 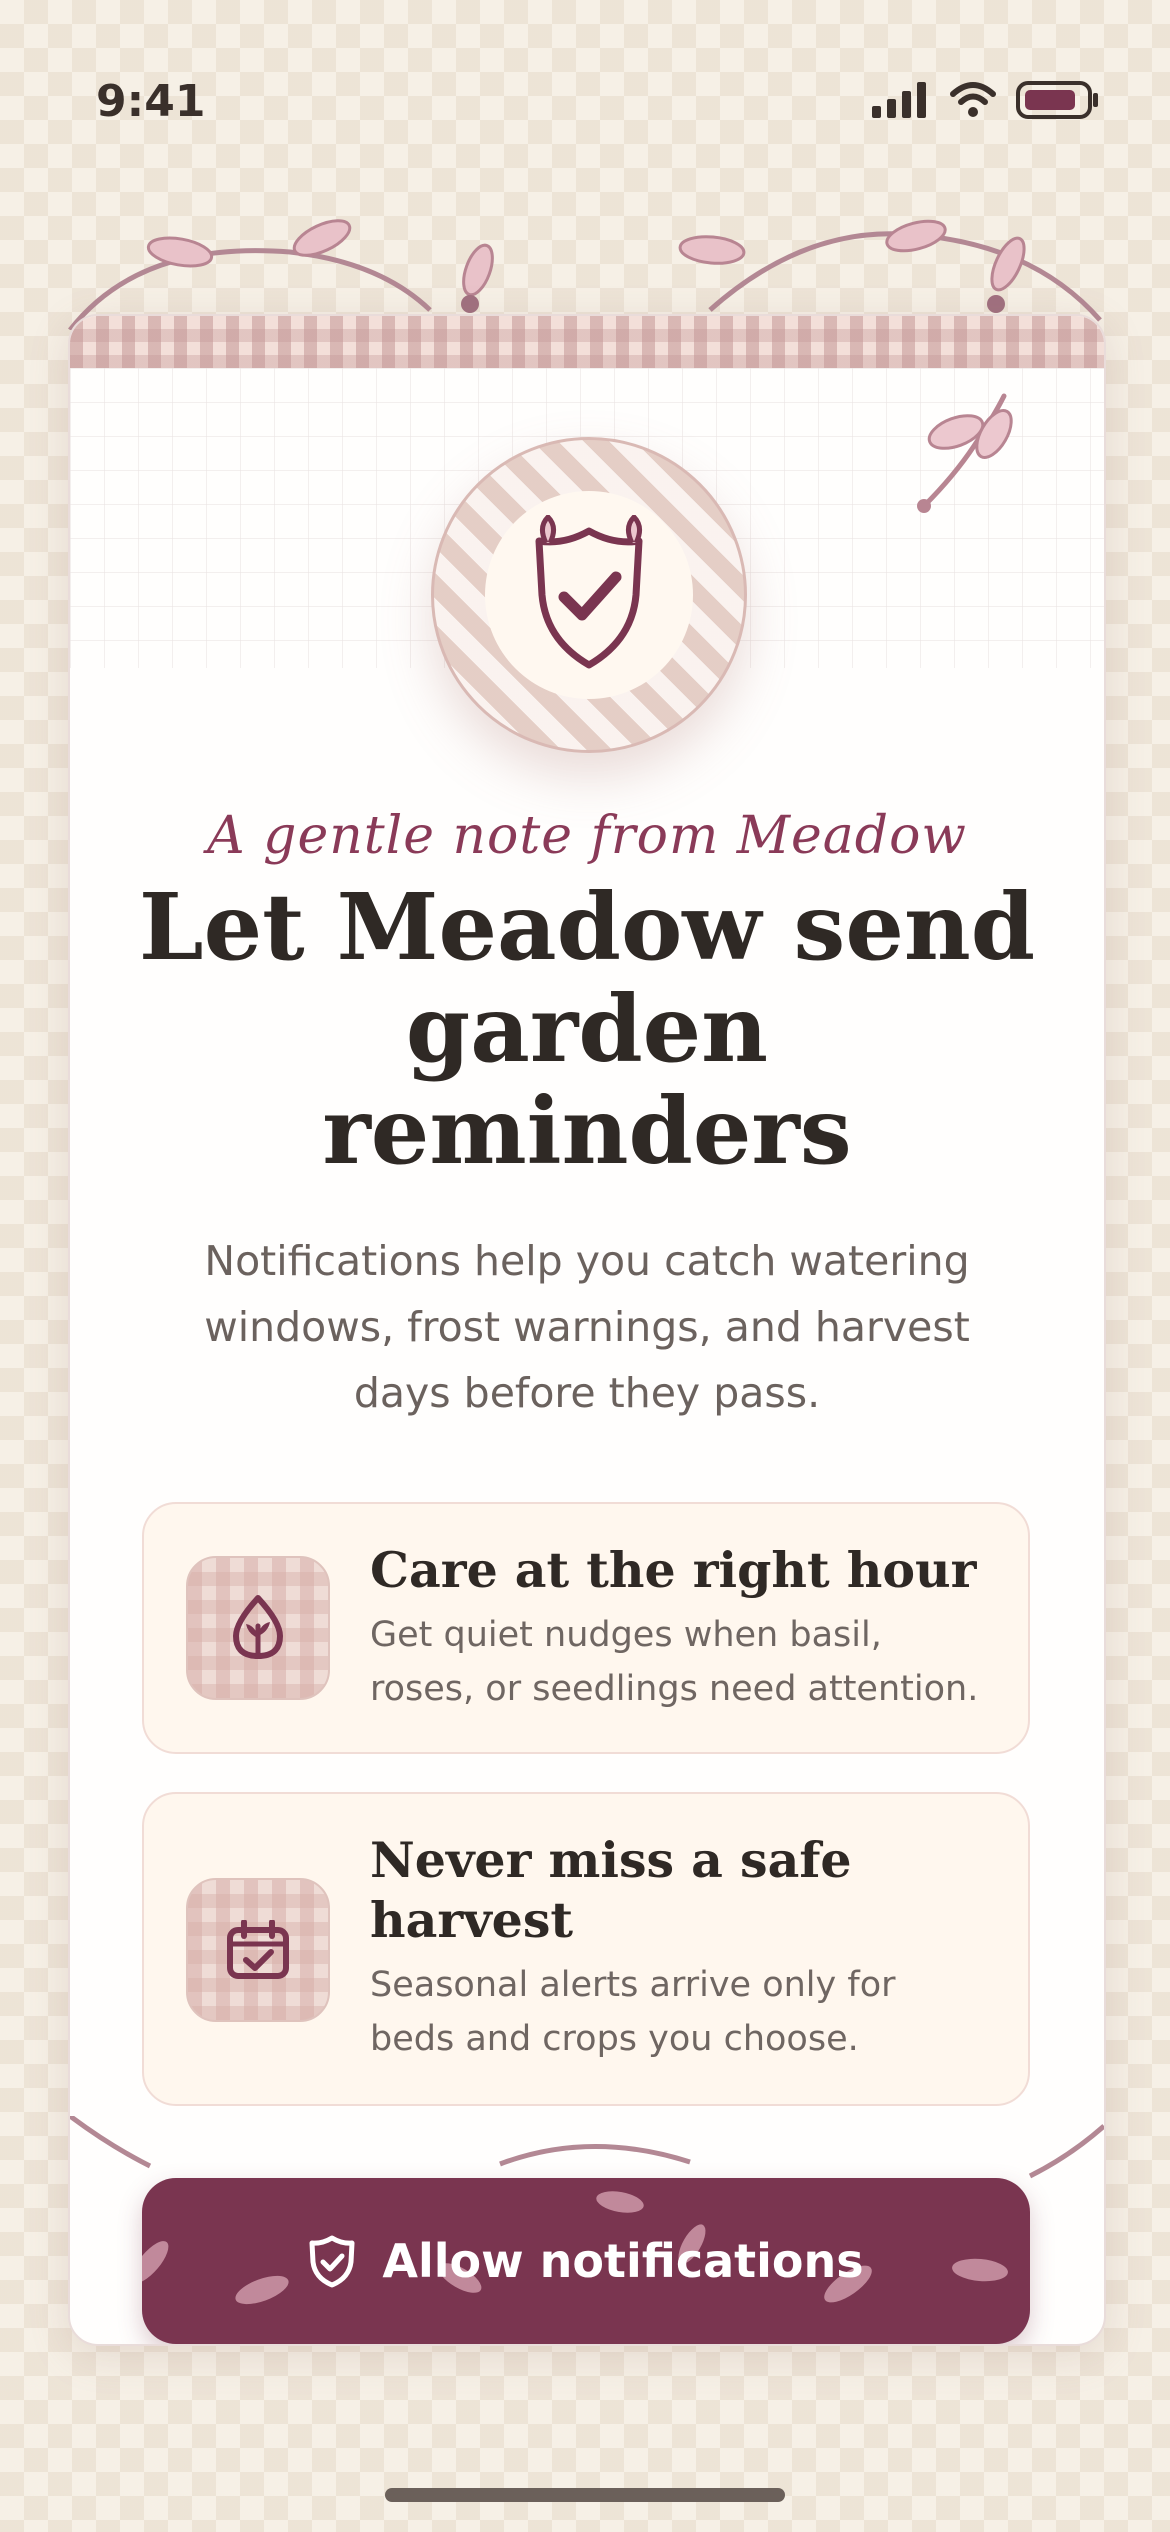 I want to click on allow-notifications-button: Allow notifications, so click(x=586, y=2261).